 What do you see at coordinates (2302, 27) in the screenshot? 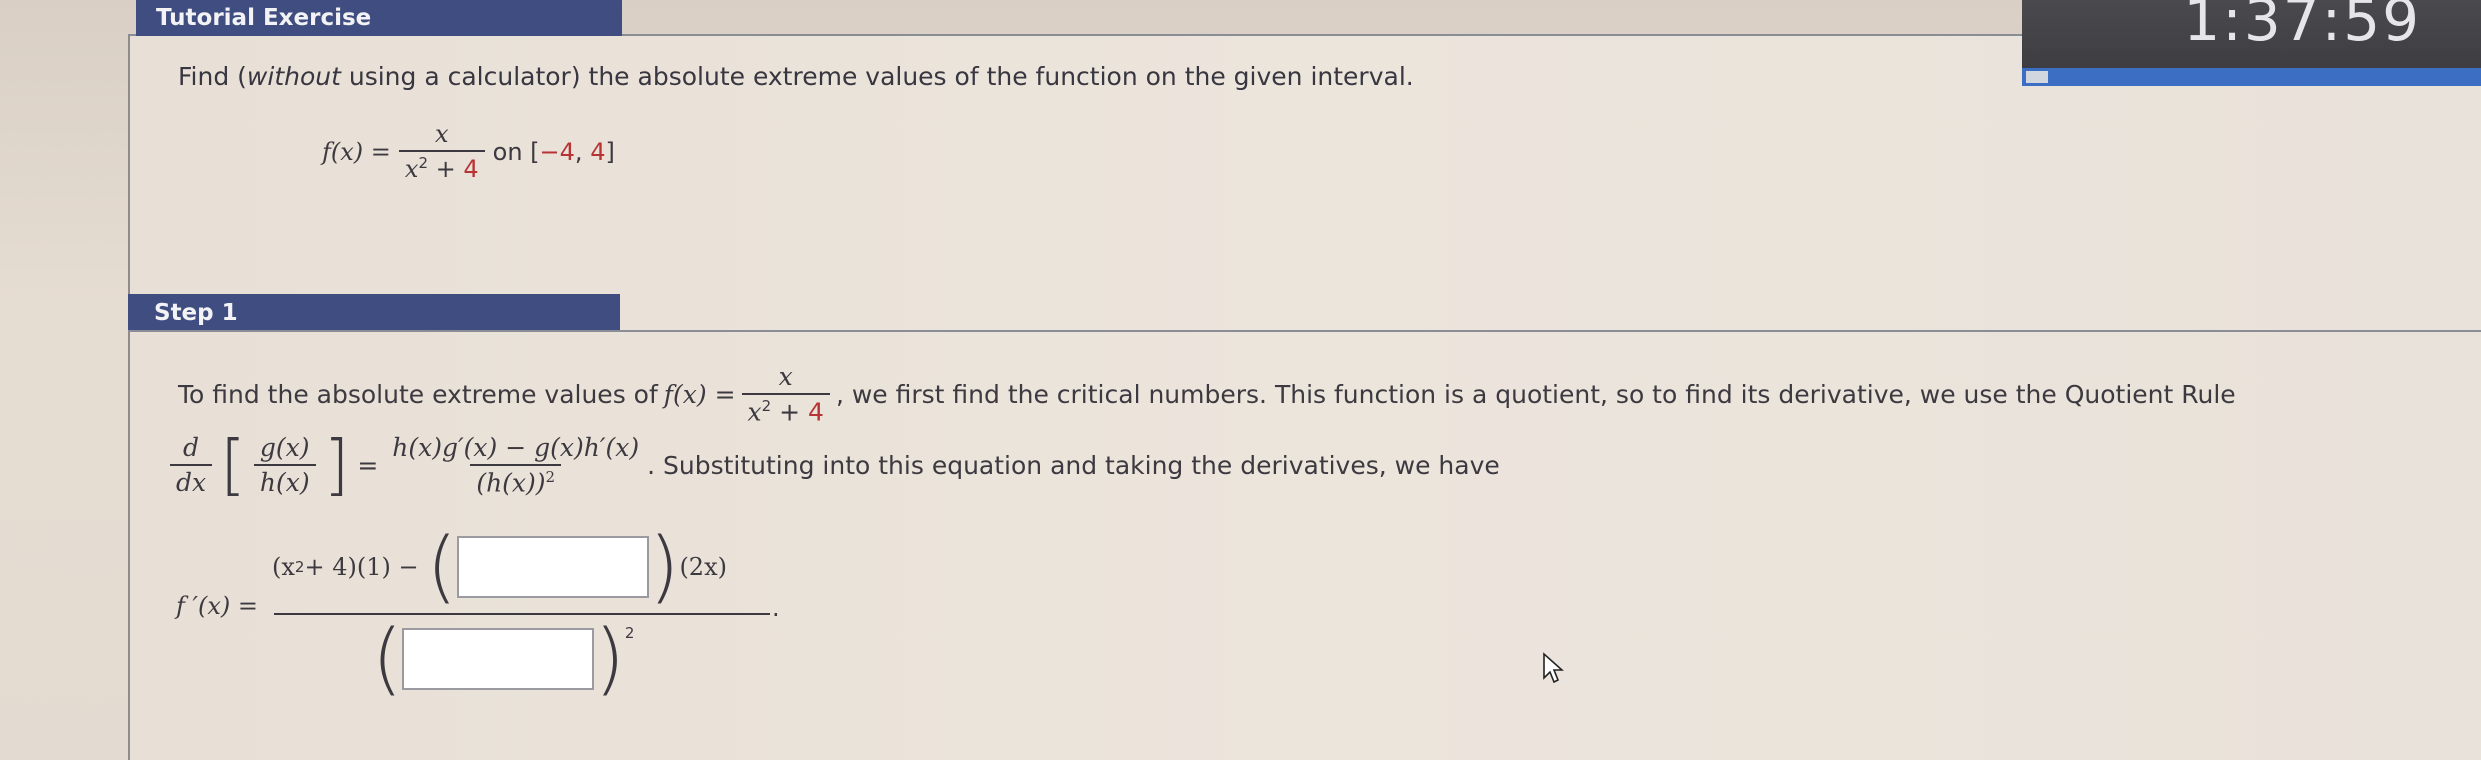
I see `timer-text: 1:37:59` at bounding box center [2302, 27].